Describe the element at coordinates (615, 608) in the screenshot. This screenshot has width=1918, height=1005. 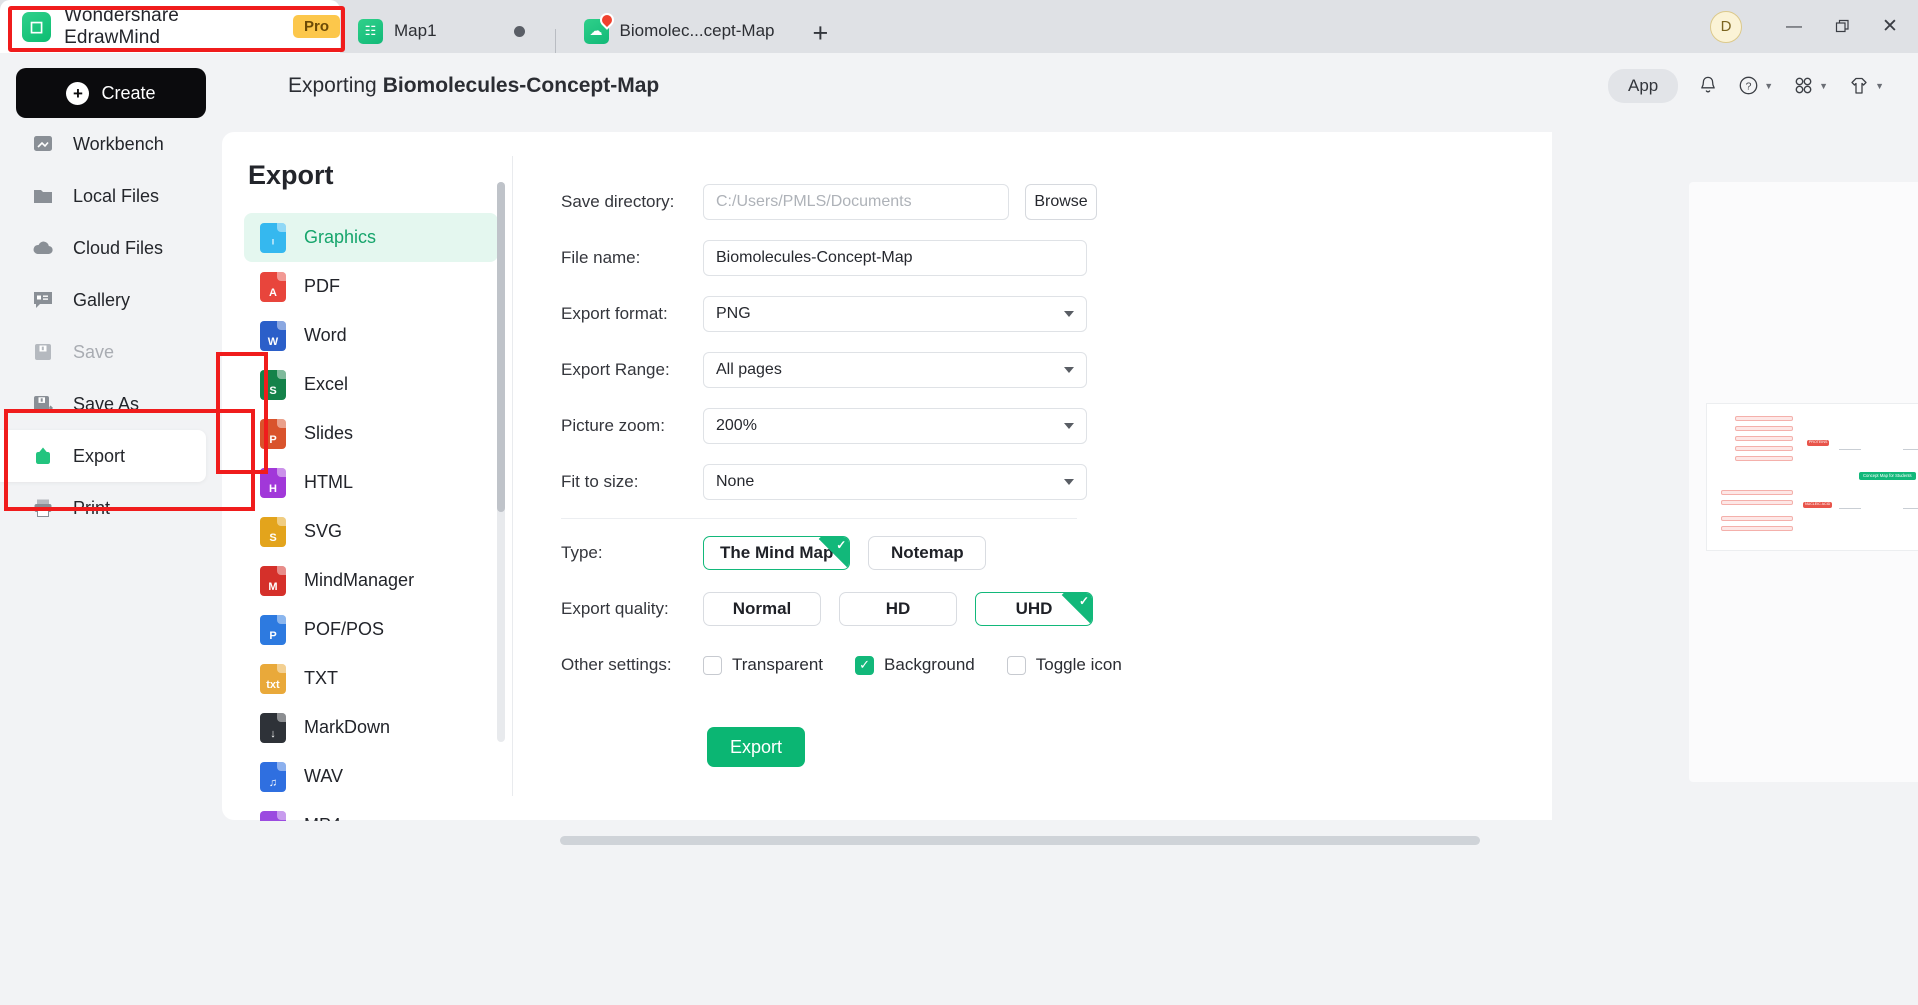
I see `export-quality-label: Export quality:` at that location.